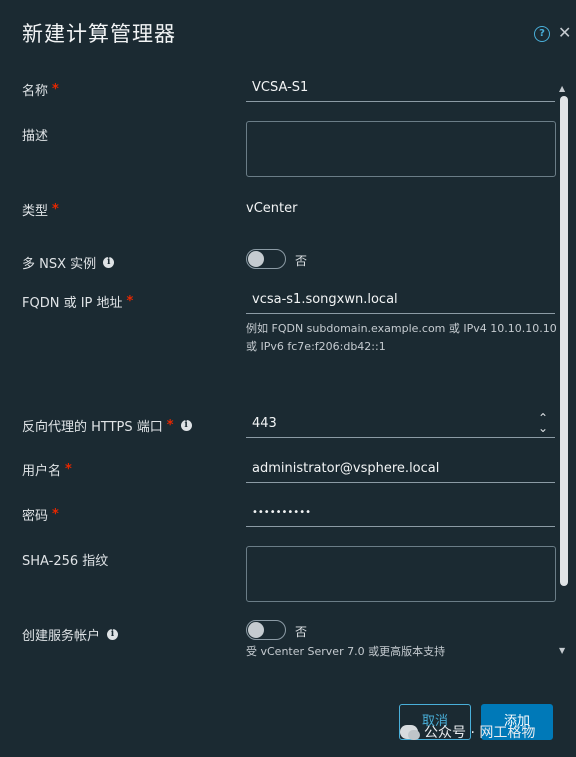  I want to click on username-label-text: 用户名, so click(42, 471).